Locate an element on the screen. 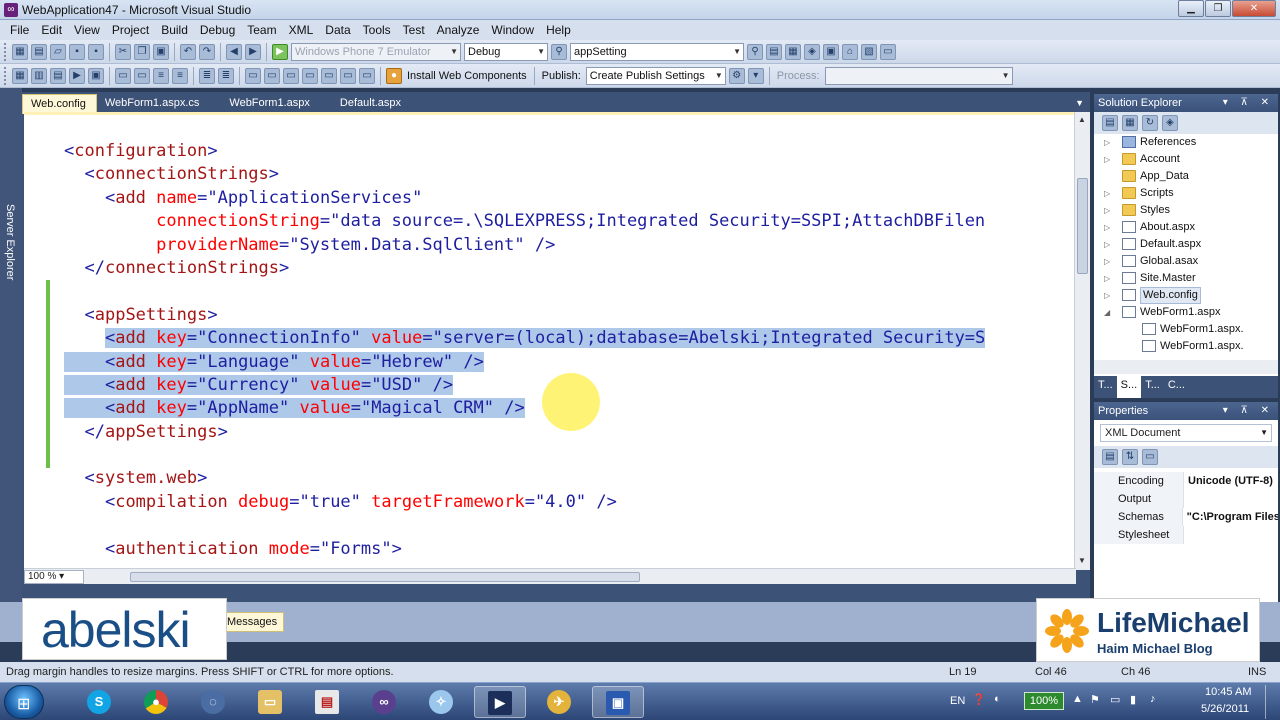  find-in-files-icon: ⚲ is located at coordinates (559, 51).